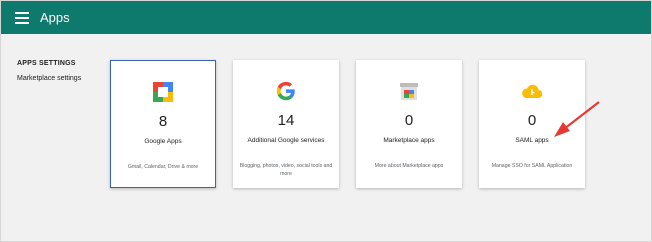 The image size is (652, 242). Describe the element at coordinates (577, 119) in the screenshot. I see `annotation-arrow` at that location.